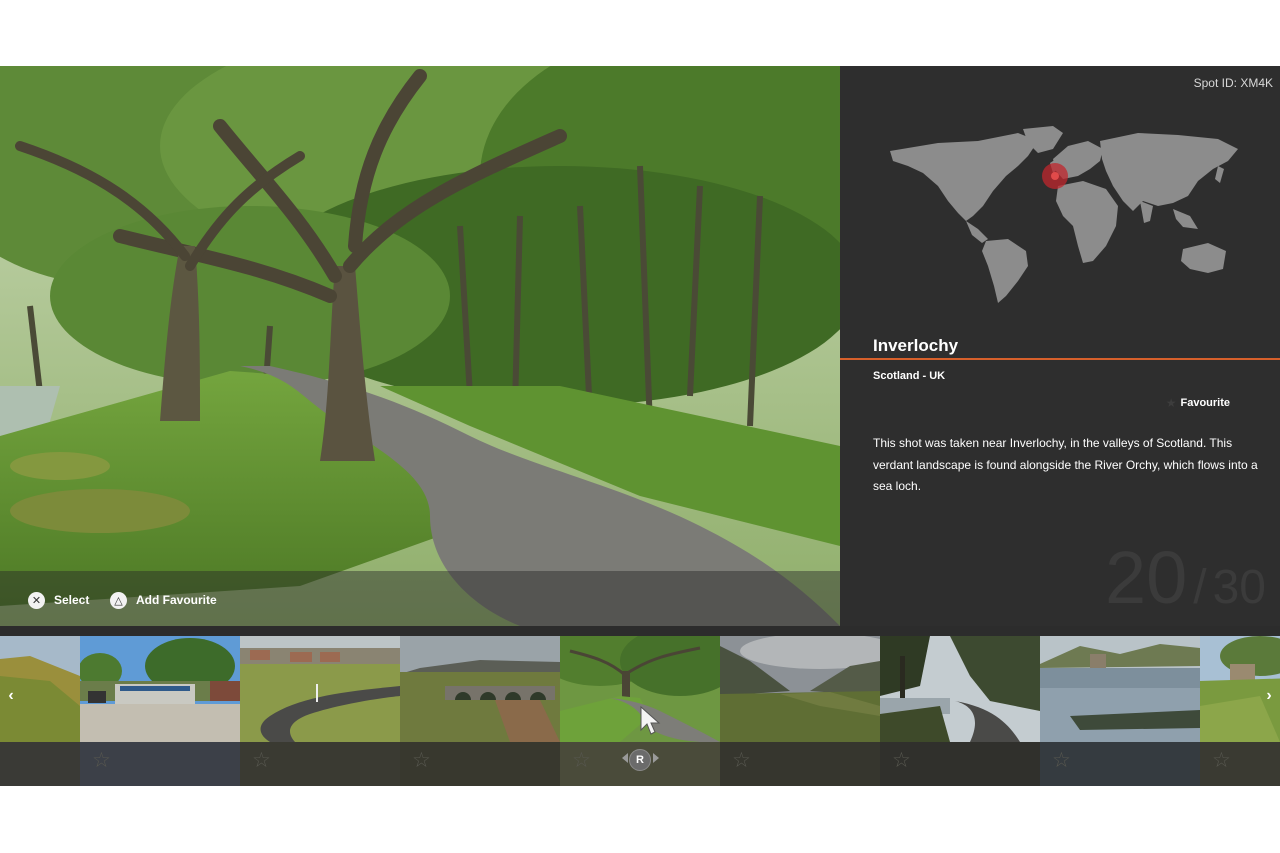  I want to click on pointer-cursor-icon, so click(650, 720).